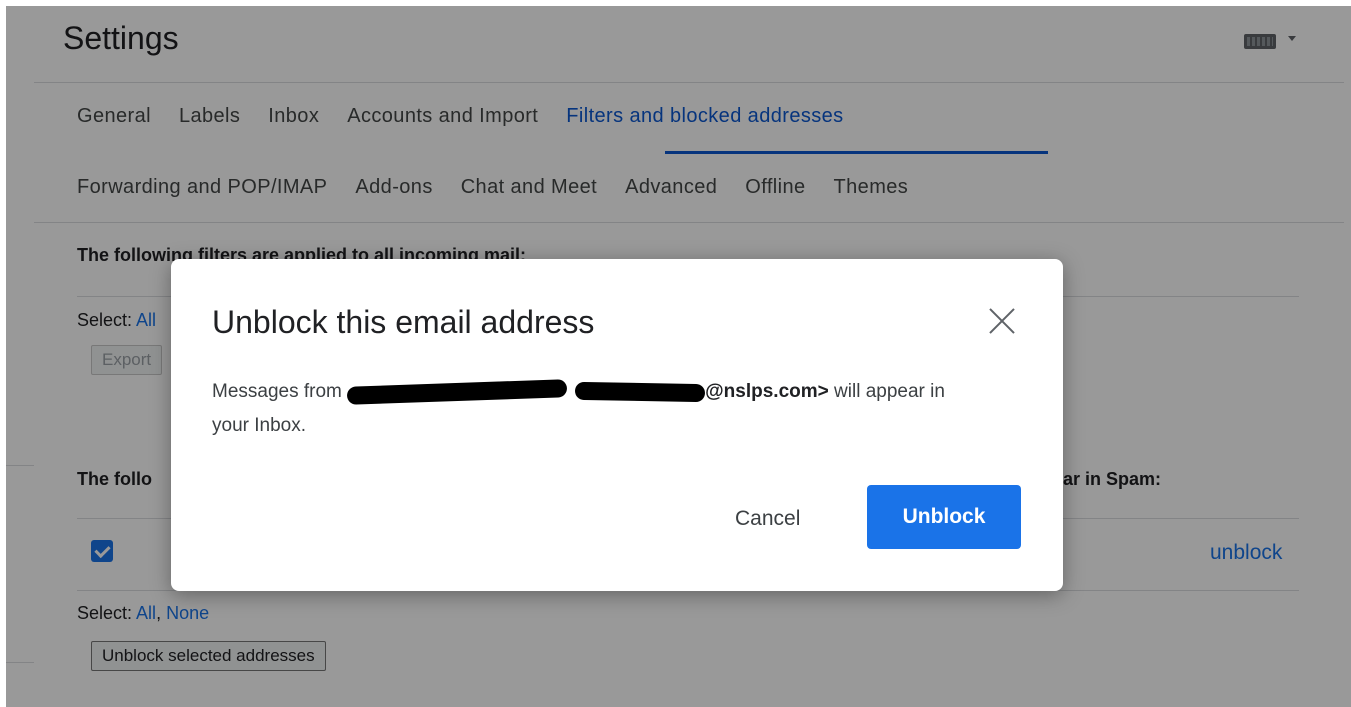  What do you see at coordinates (403, 322) in the screenshot?
I see `dialog-title: Unblock this email address` at bounding box center [403, 322].